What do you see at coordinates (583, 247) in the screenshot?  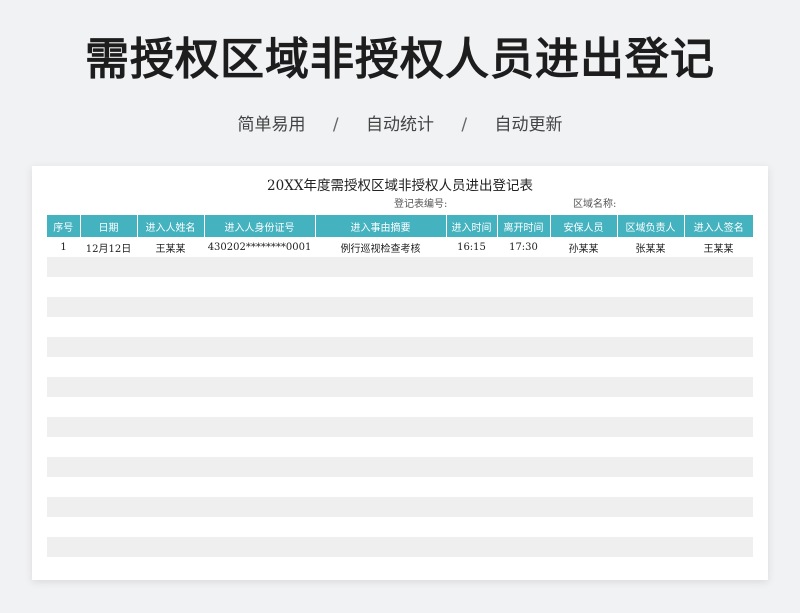 I see `table-cell: 孙某某` at bounding box center [583, 247].